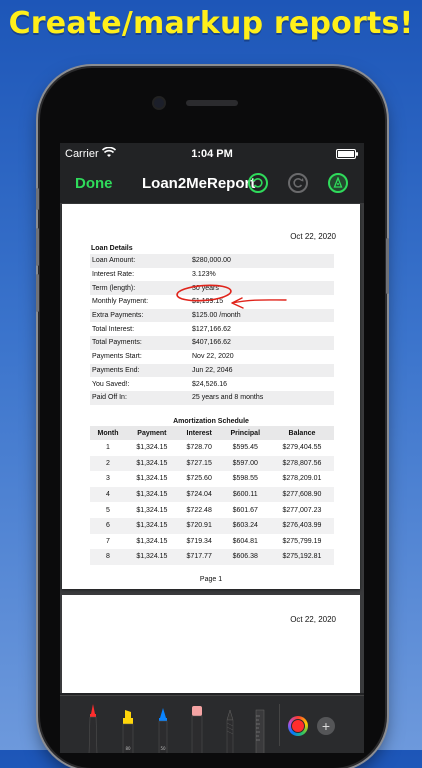 Image resolution: width=422 pixels, height=768 pixels. I want to click on loan-detail-row: Total Payments: $407,166.62, so click(212, 343).